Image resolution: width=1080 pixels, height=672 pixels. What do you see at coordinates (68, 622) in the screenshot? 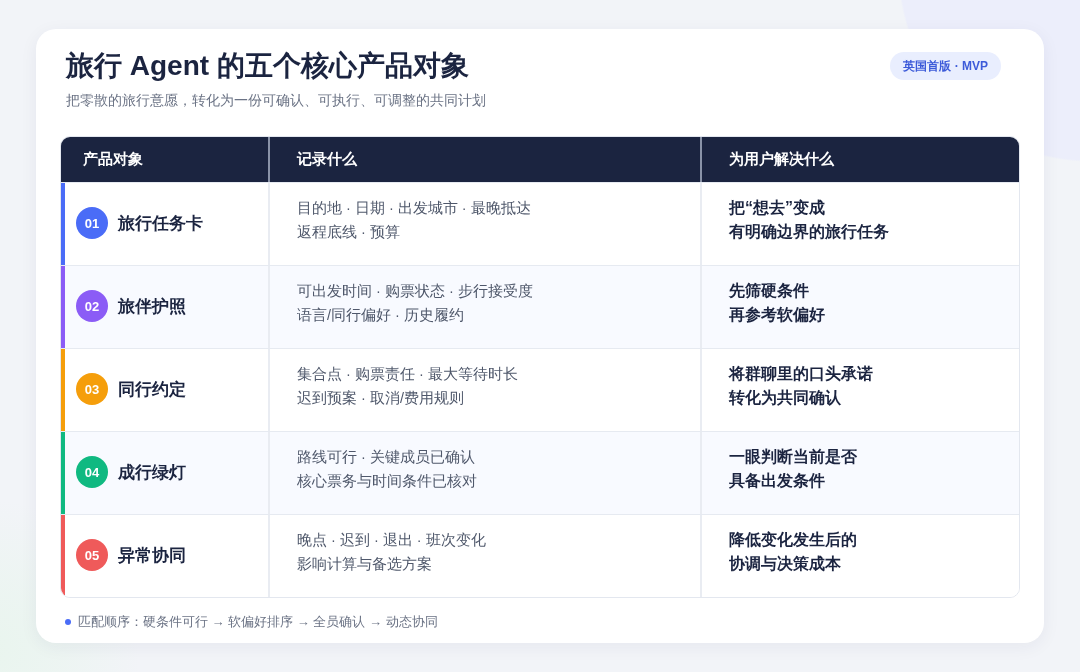
I see `bullet-dot-icon` at bounding box center [68, 622].